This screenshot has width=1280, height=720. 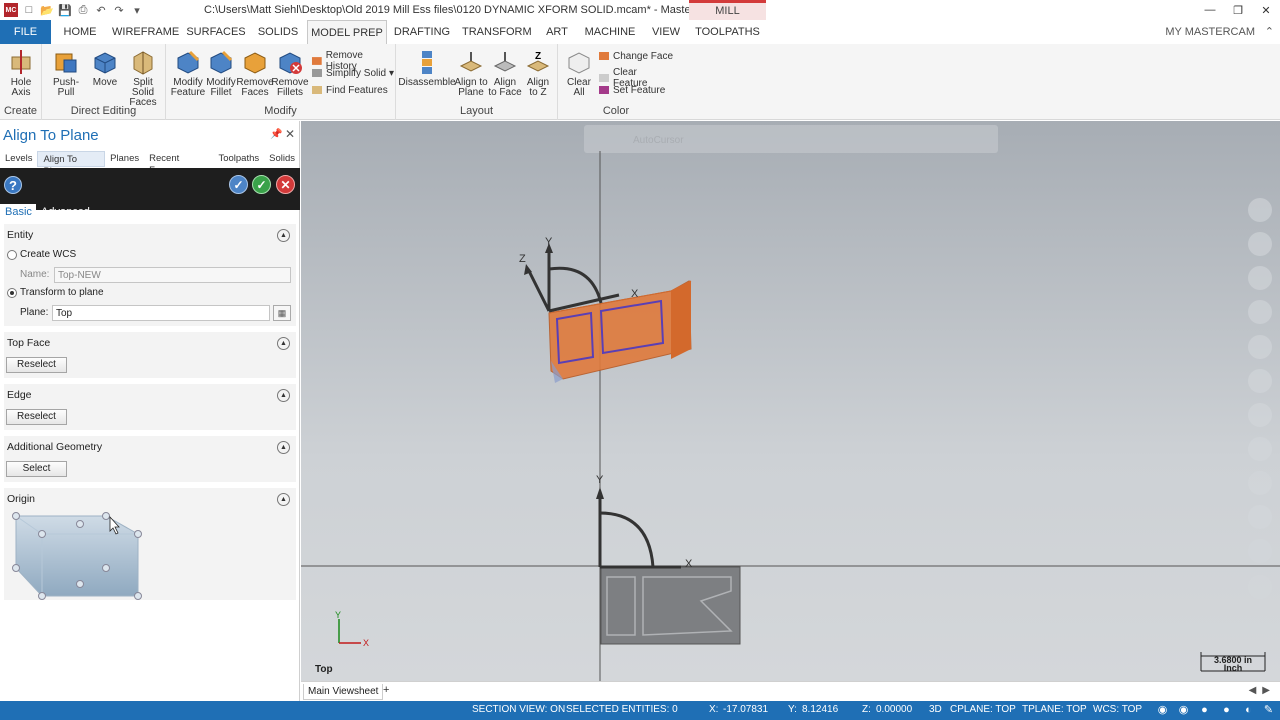 What do you see at coordinates (343, 692) in the screenshot?
I see `tab-main-viewsheet: Main Viewsheet` at bounding box center [343, 692].